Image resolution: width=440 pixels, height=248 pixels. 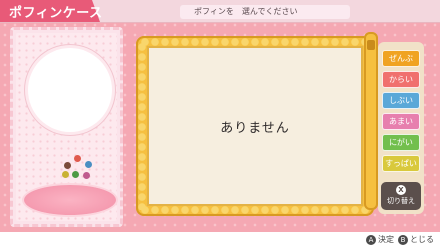 What do you see at coordinates (75, 174) in the screenshot?
I see `flavor-dot-green` at bounding box center [75, 174].